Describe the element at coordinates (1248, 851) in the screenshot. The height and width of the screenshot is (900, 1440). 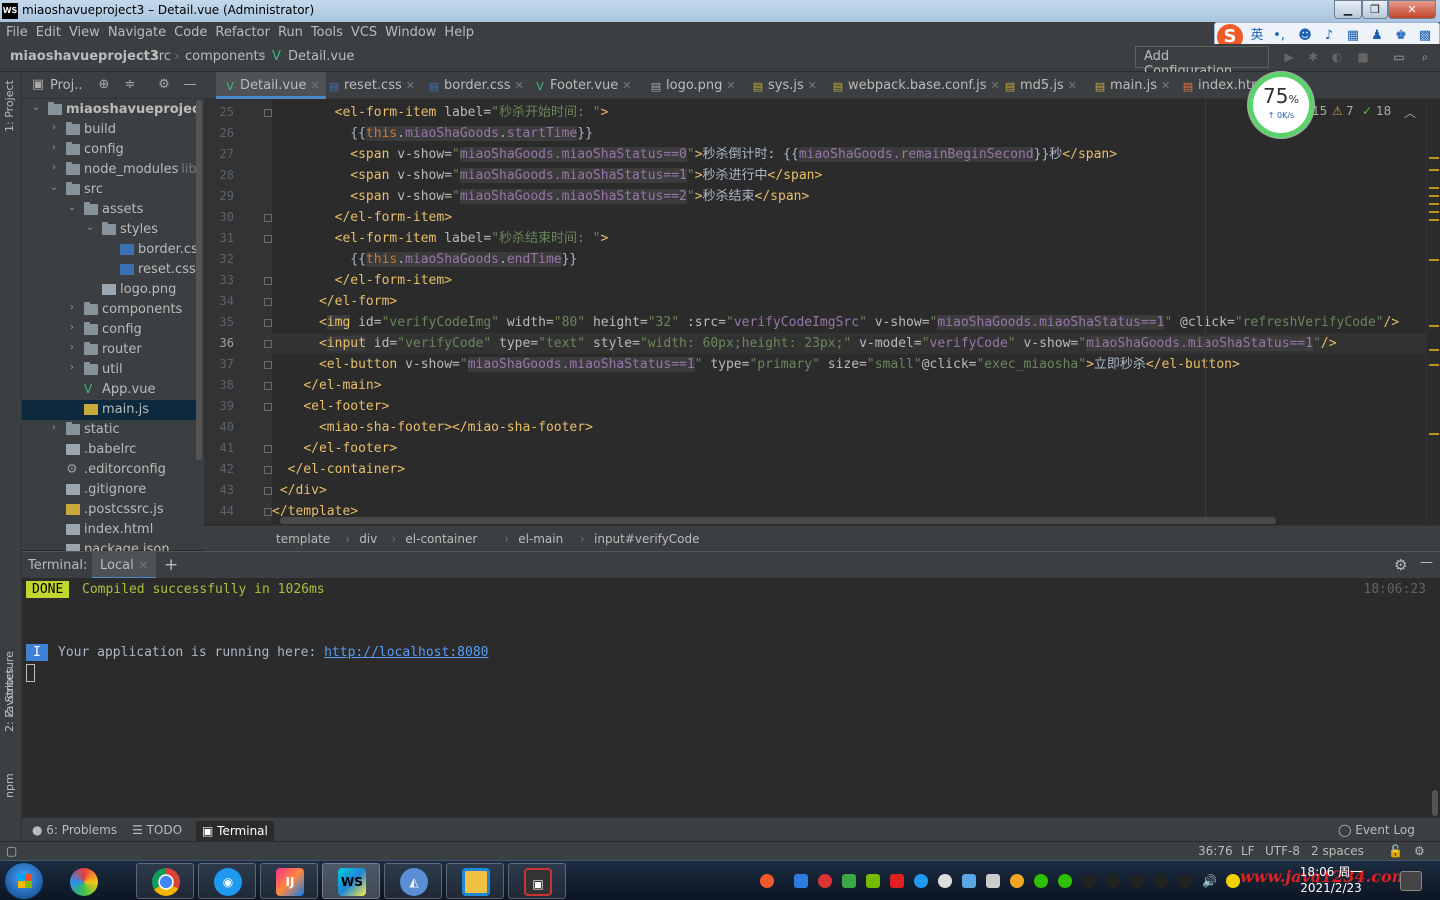
I see `line-separator: LF` at that location.